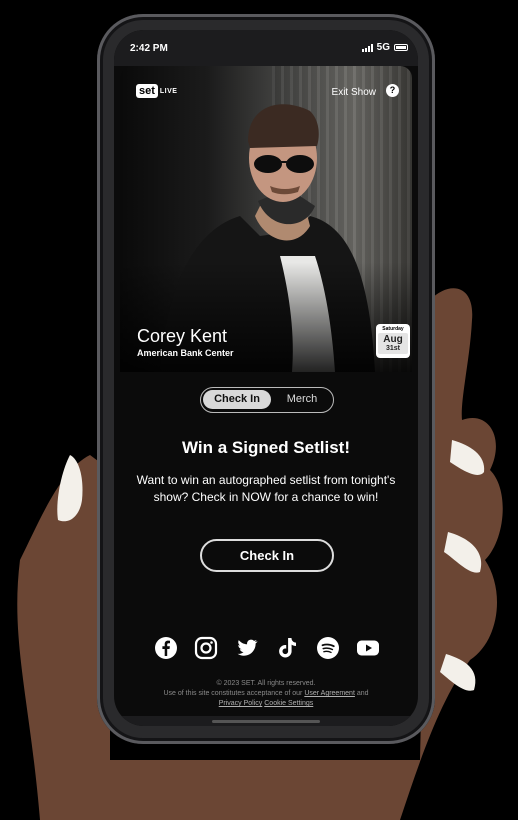  Describe the element at coordinates (392, 348) in the screenshot. I see `date-day: 31st` at that location.